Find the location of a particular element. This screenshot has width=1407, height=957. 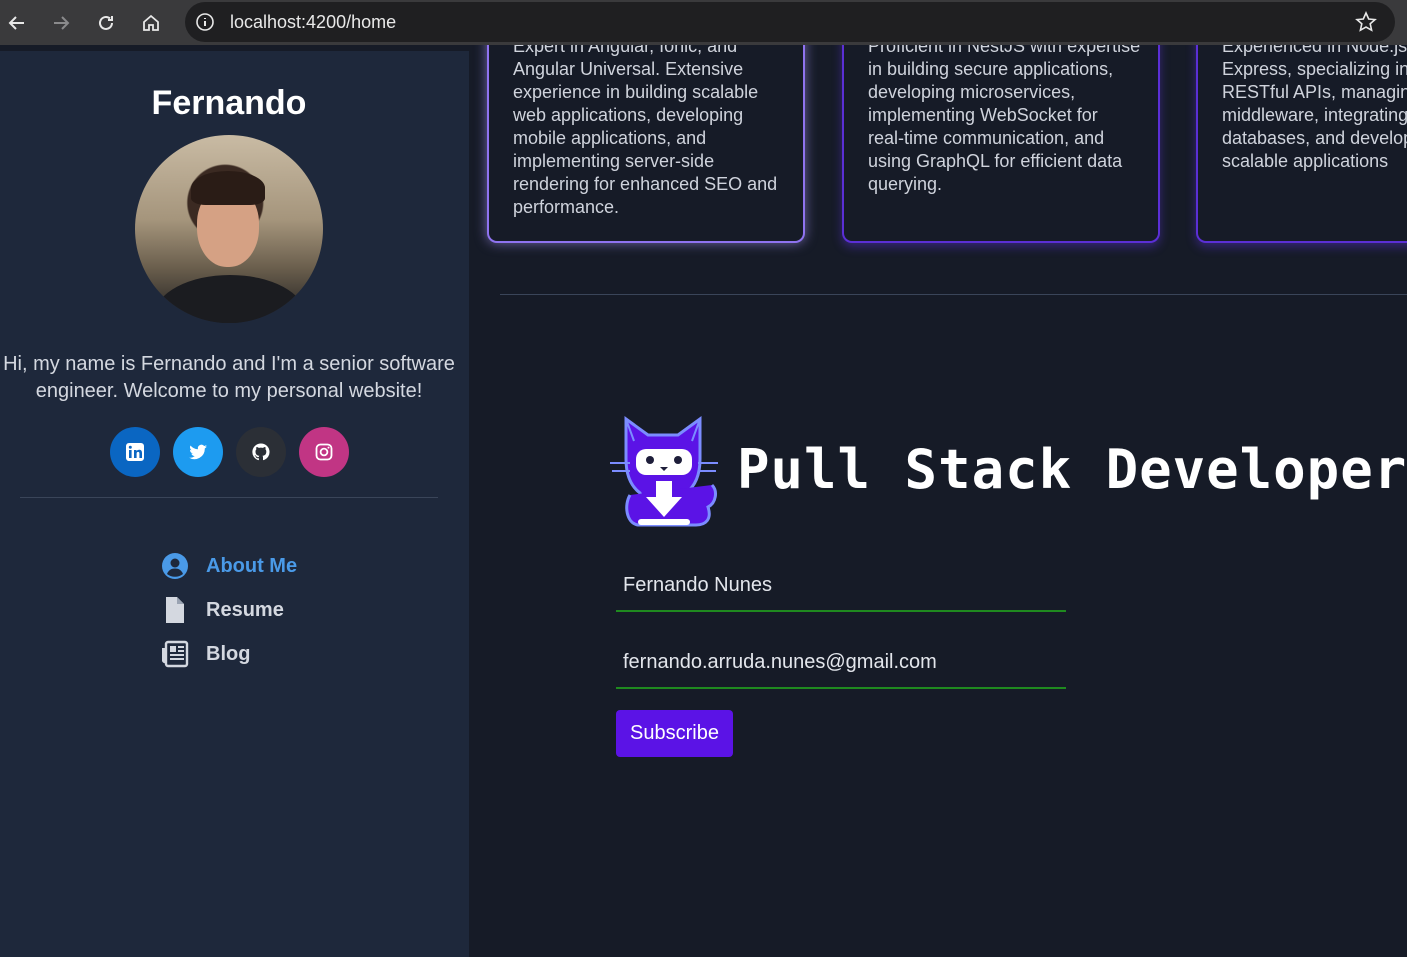

menu-item-resume: Resume is located at coordinates (228, 610).